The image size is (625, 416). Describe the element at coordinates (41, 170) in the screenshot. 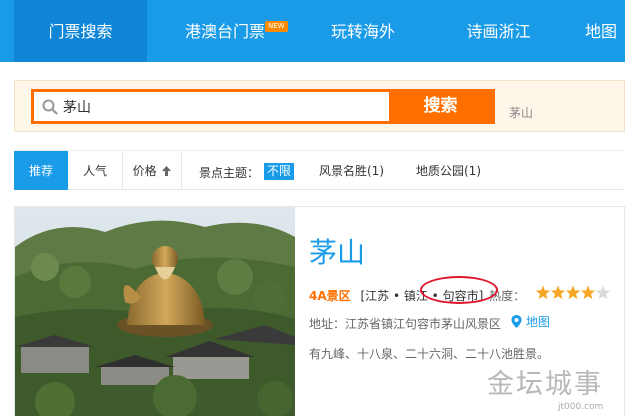

I see `sort-recommended: 推荐` at that location.